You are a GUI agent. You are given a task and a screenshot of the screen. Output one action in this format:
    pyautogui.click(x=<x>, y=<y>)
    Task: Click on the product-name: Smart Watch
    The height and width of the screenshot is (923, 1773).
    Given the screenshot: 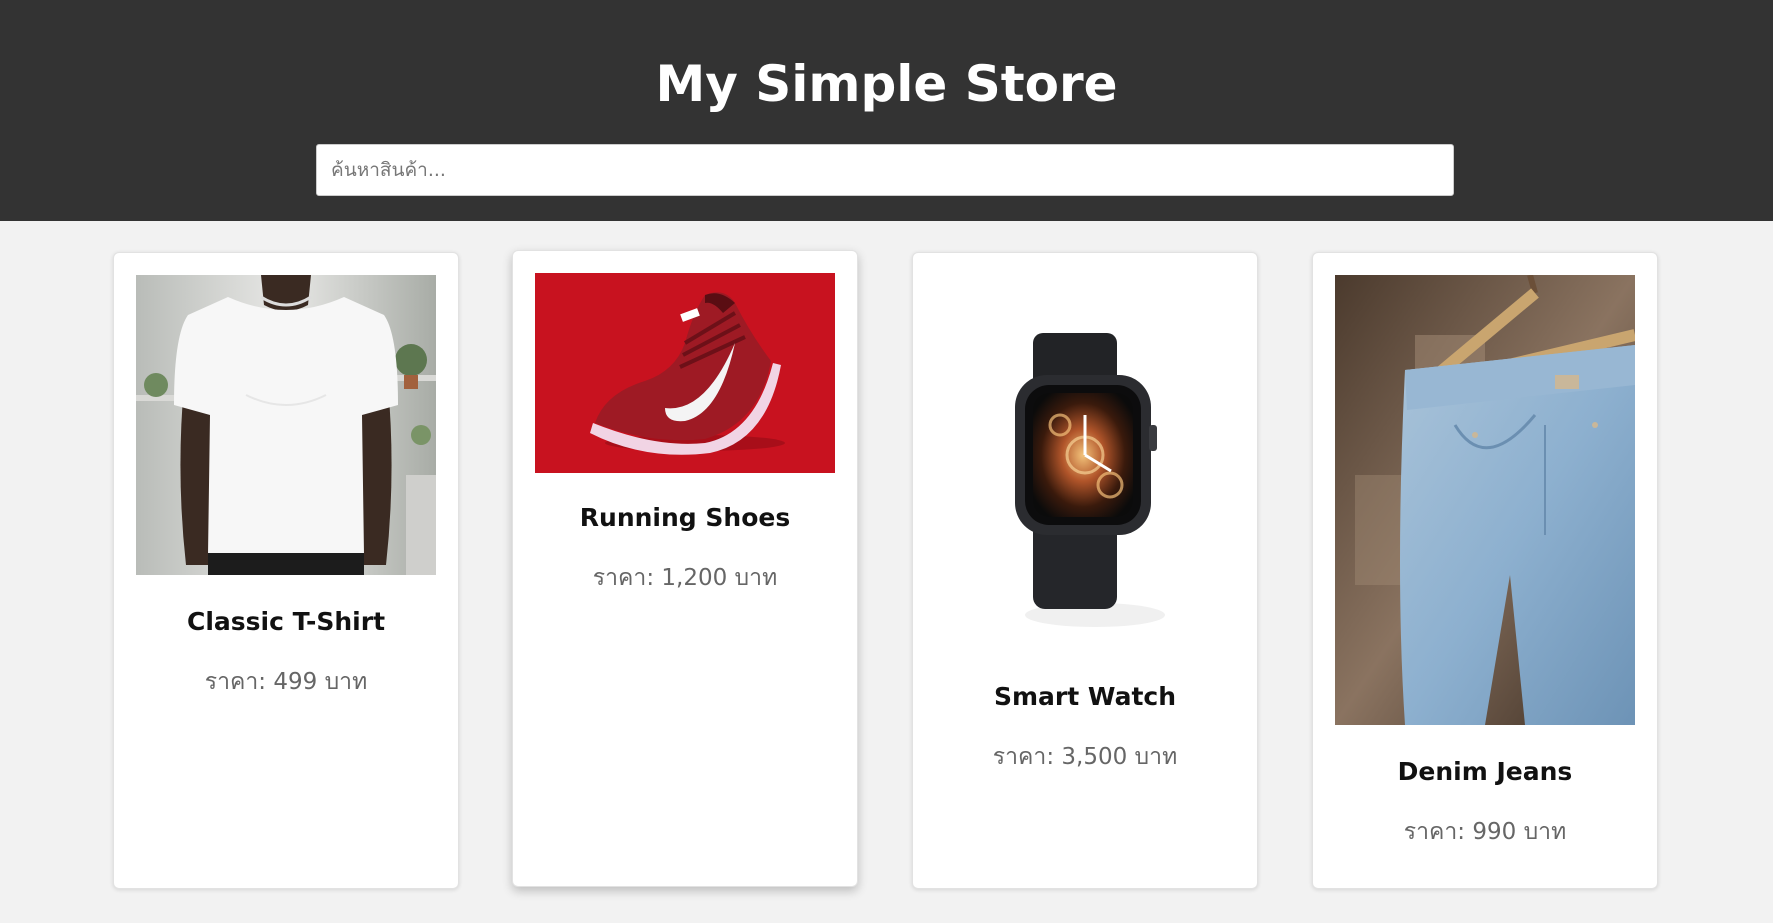 What is the action you would take?
    pyautogui.click(x=1085, y=696)
    